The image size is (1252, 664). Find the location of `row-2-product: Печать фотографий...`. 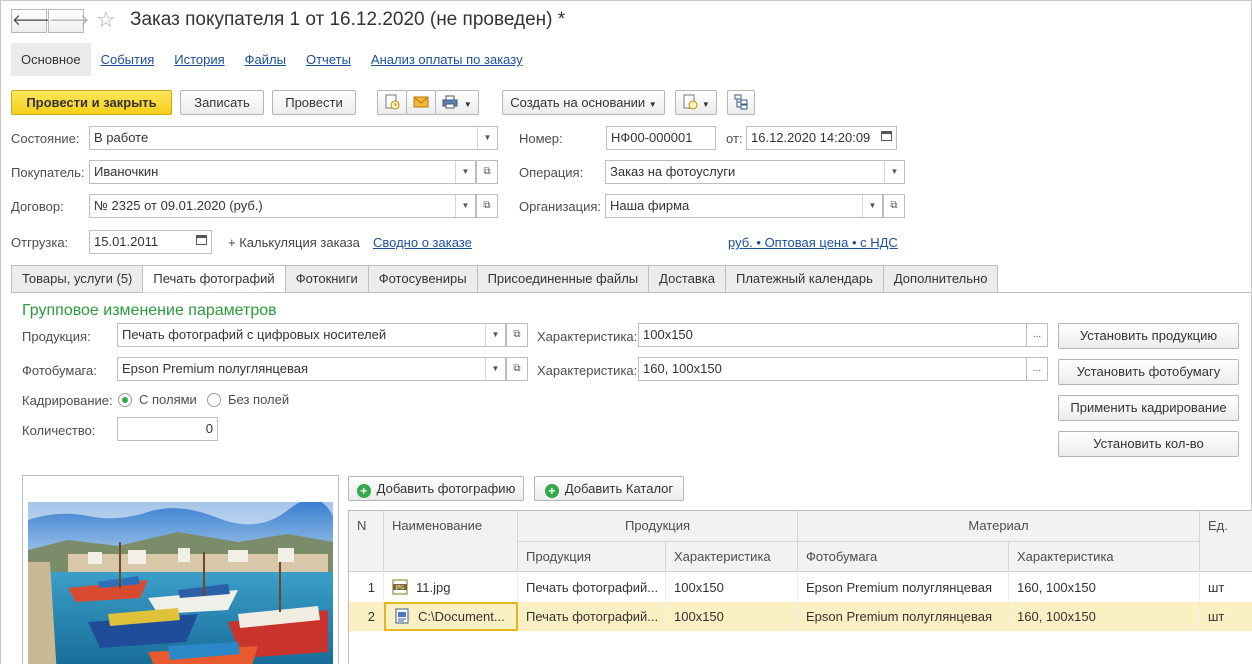

row-2-product: Печать фотографий... is located at coordinates (592, 616).